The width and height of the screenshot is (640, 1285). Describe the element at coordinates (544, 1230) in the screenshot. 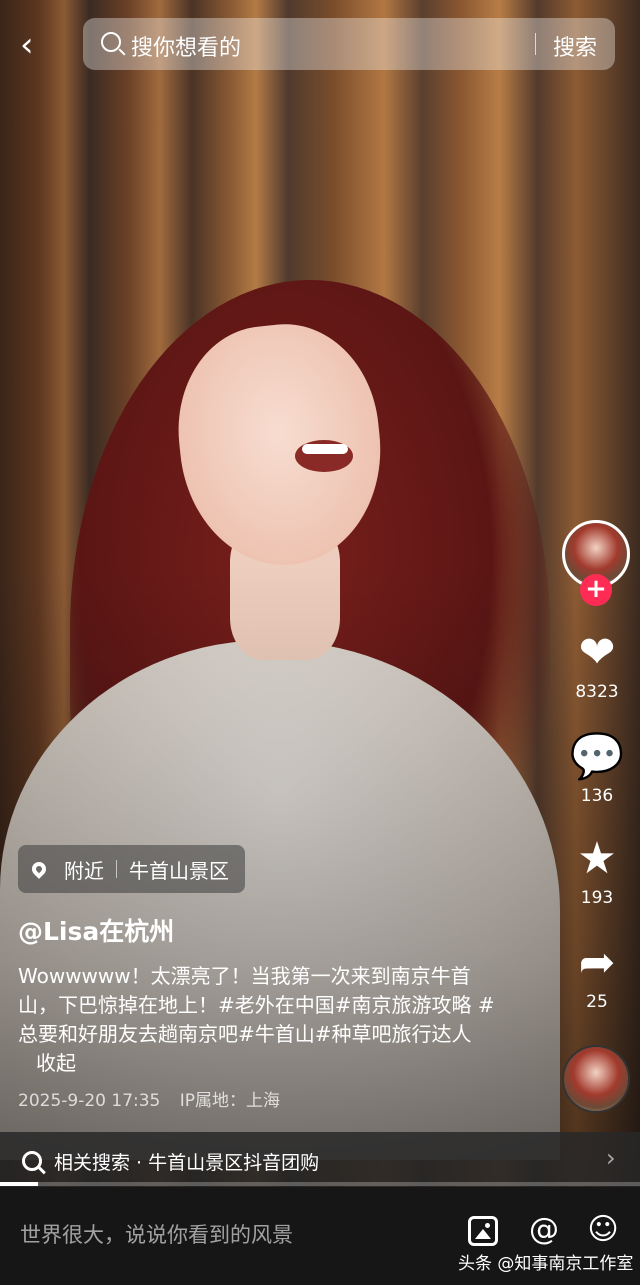

I see `at-icon: @` at that location.